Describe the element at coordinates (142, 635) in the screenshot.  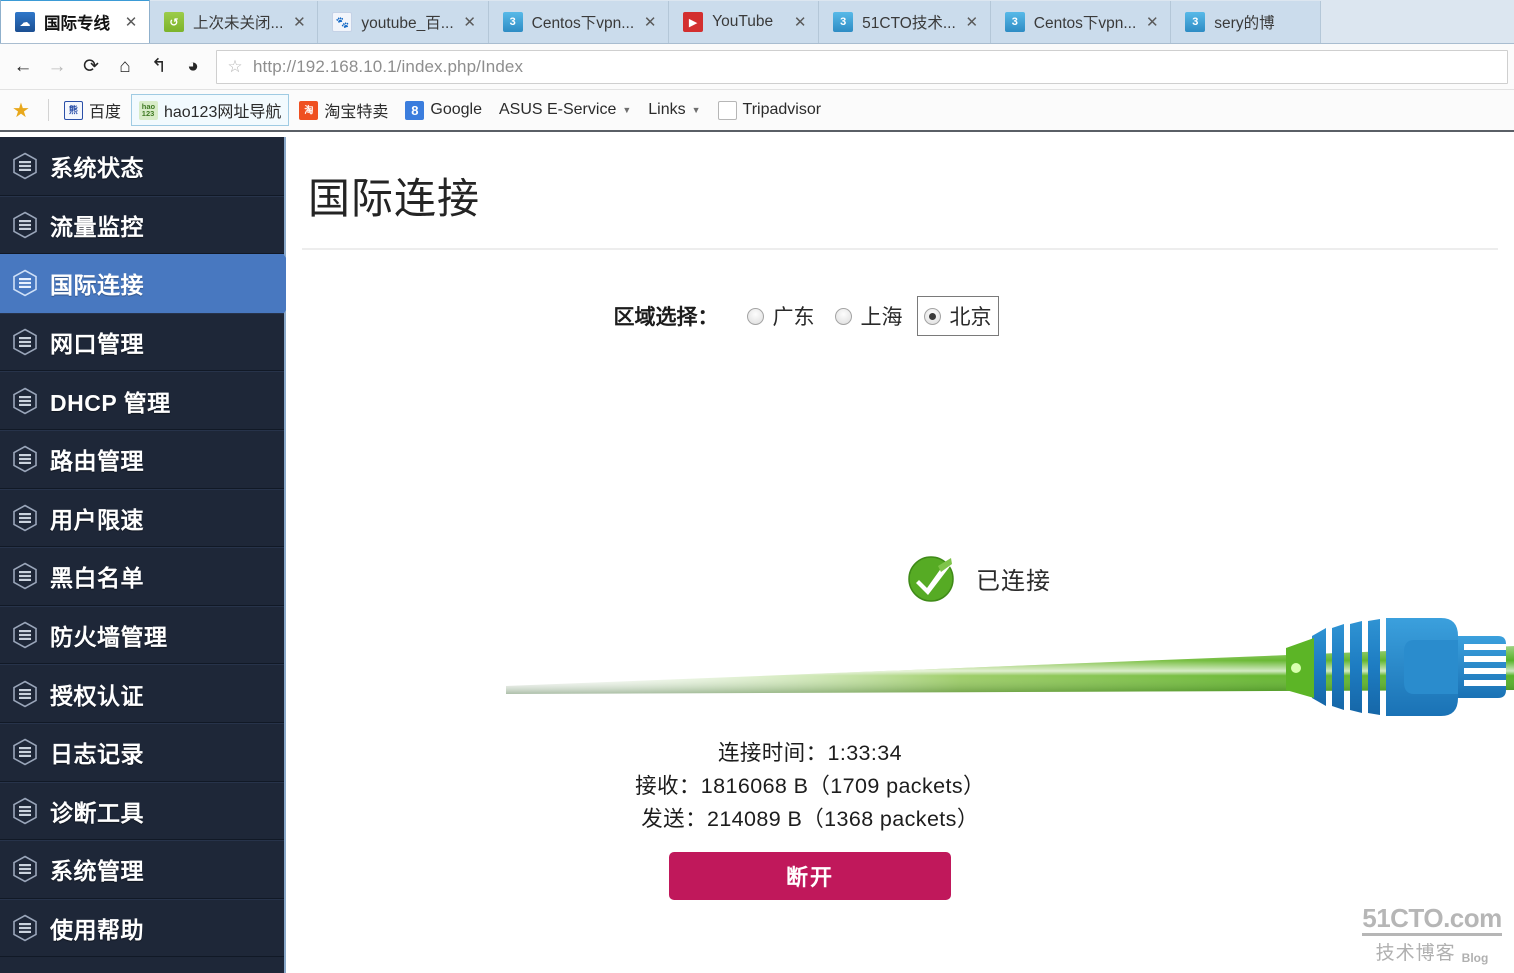
I see `sidebar-item-8: 防火墙管理` at that location.